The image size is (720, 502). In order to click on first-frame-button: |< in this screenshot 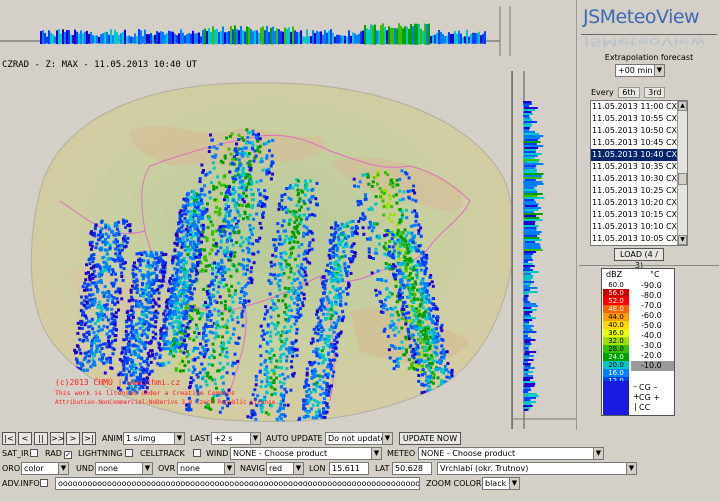, I will do `click(9, 438)`.